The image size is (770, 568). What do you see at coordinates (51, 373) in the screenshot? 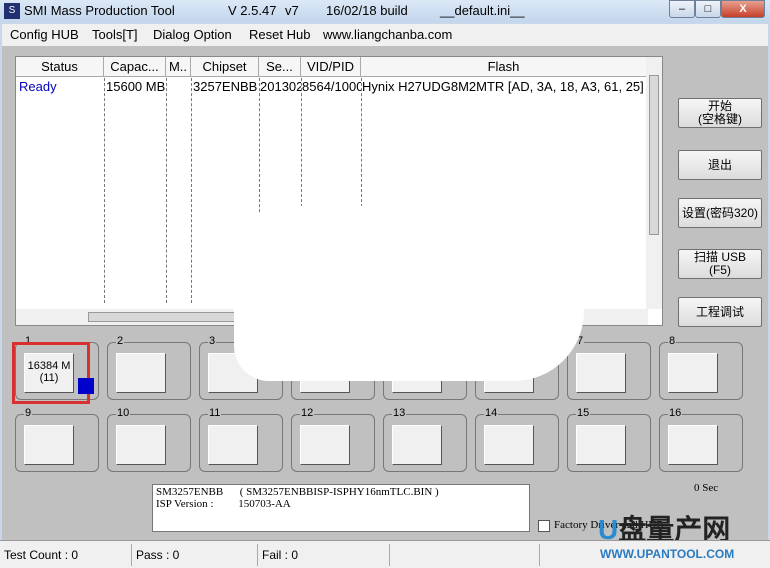
I see `highlight-box` at bounding box center [51, 373].